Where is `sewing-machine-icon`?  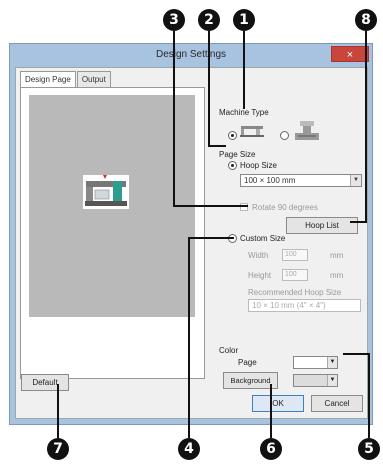 sewing-machine-icon is located at coordinates (106, 192).